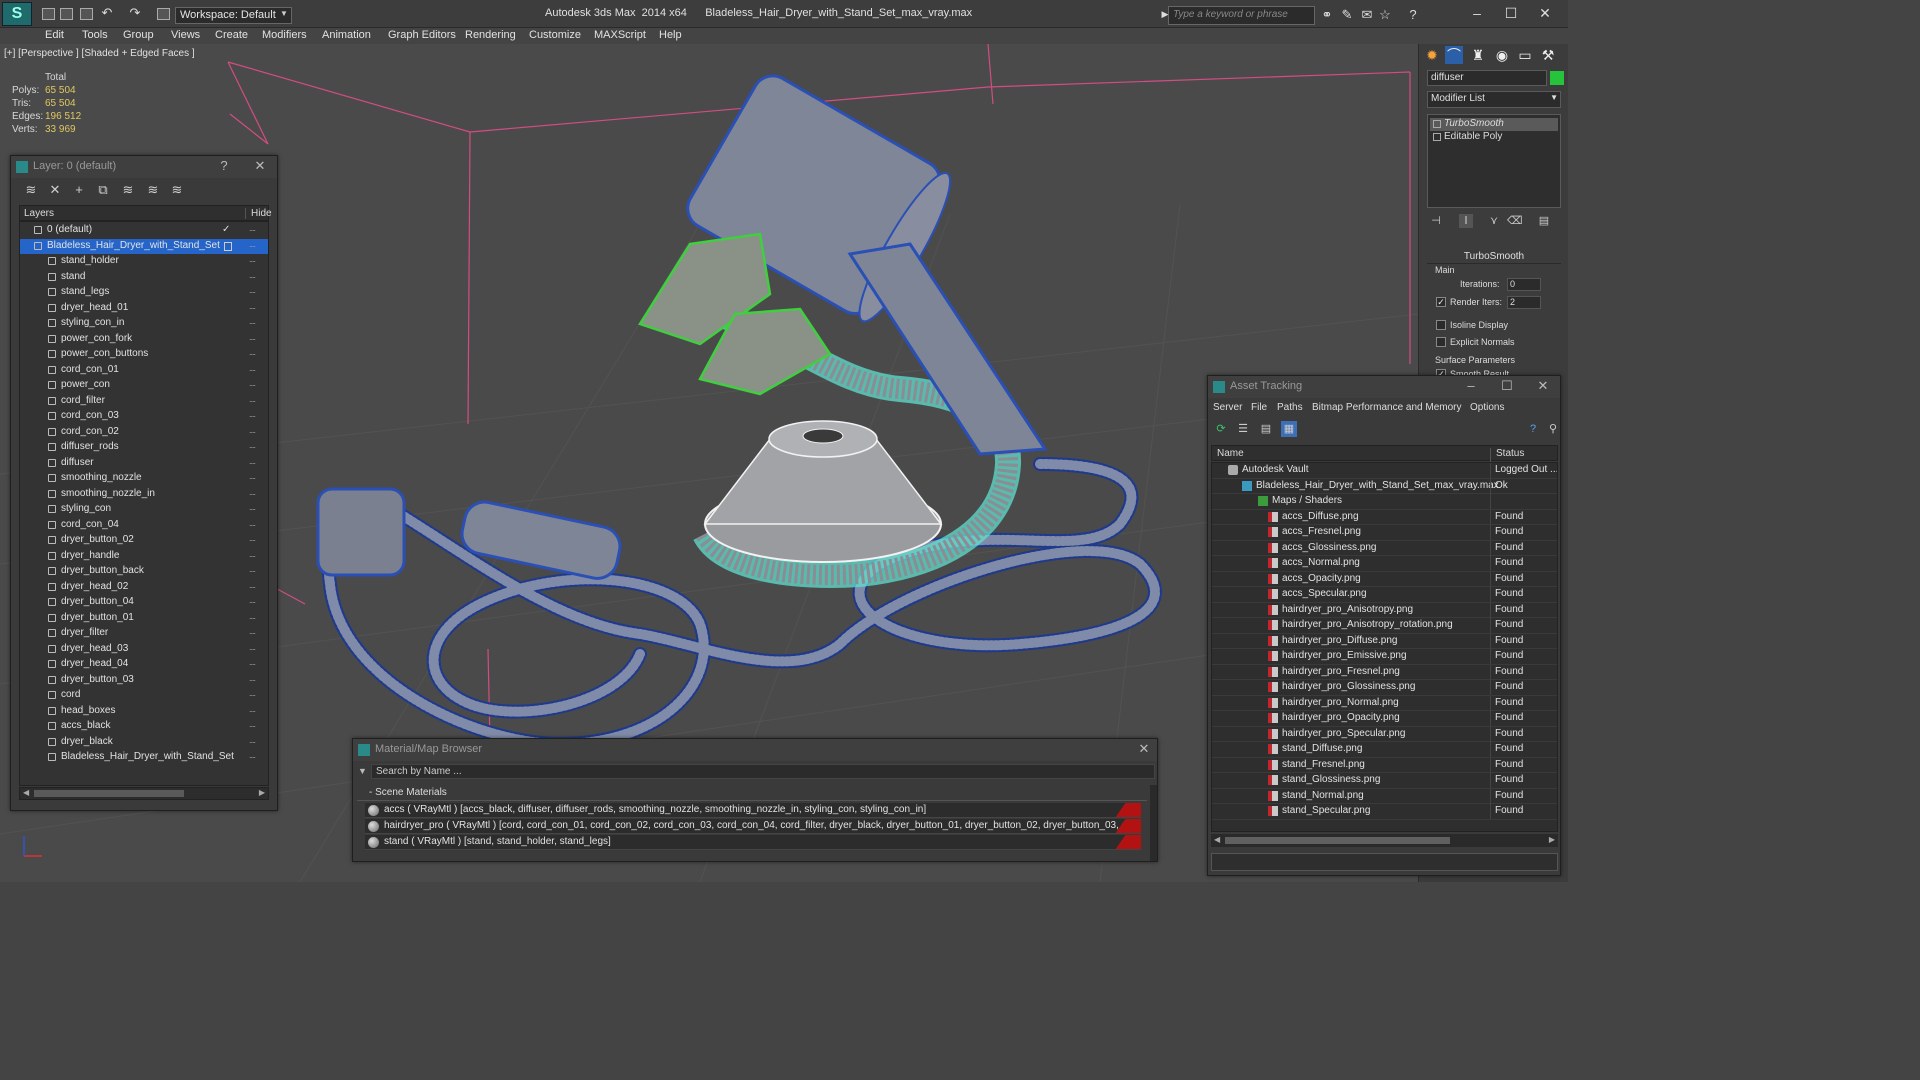 This screenshot has height=1080, width=1920. I want to click on asset-menu-paths: Paths, so click(1290, 407).